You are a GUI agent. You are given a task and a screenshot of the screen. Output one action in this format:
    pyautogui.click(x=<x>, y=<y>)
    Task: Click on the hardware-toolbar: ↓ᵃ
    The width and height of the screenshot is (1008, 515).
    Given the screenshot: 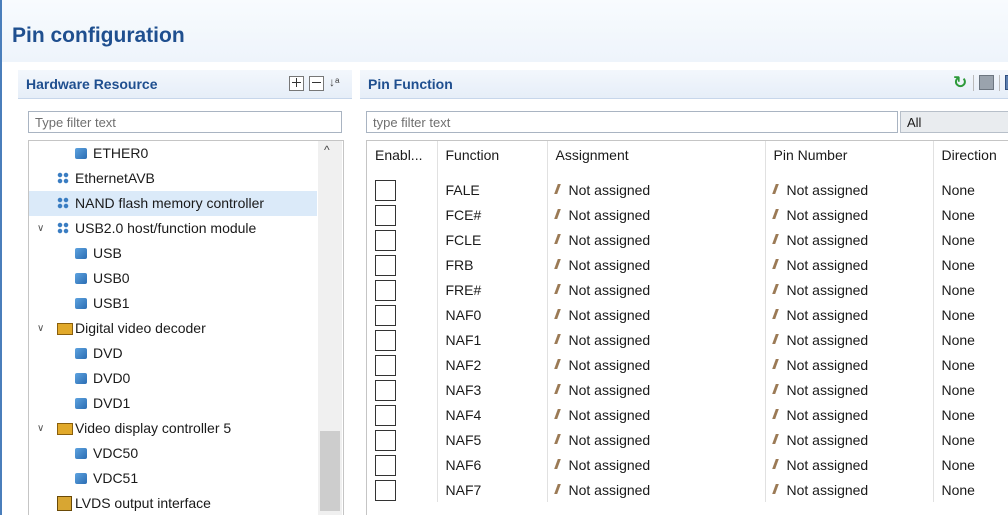 What is the action you would take?
    pyautogui.click(x=316, y=83)
    